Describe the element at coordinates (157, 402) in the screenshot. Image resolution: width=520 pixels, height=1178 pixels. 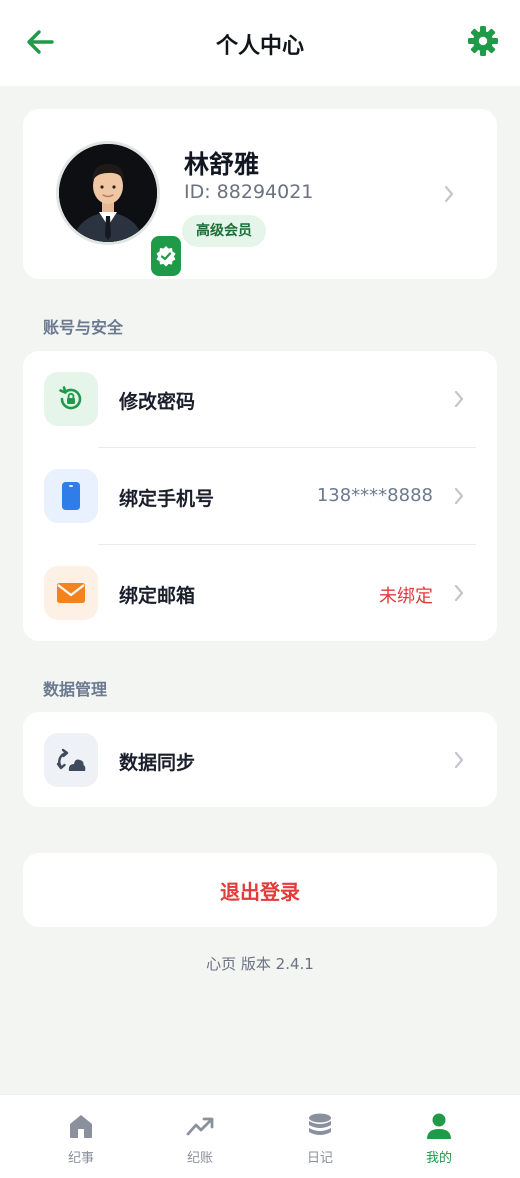
I see `item-label: 修改密码` at that location.